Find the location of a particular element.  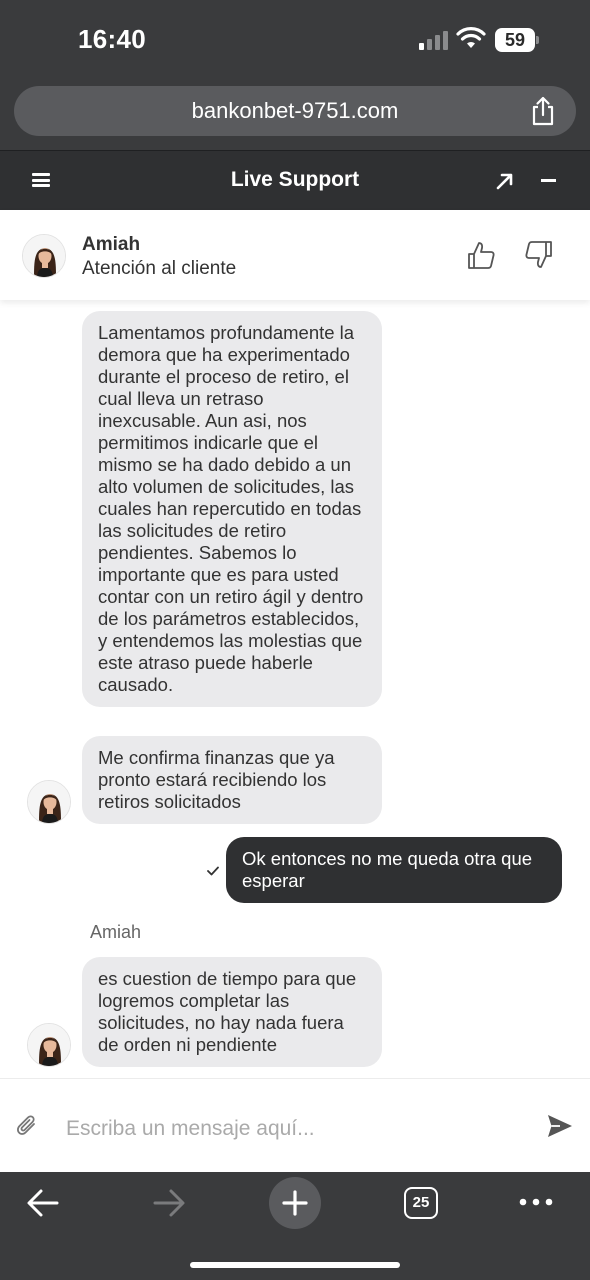

expand-icon is located at coordinates (505, 181).